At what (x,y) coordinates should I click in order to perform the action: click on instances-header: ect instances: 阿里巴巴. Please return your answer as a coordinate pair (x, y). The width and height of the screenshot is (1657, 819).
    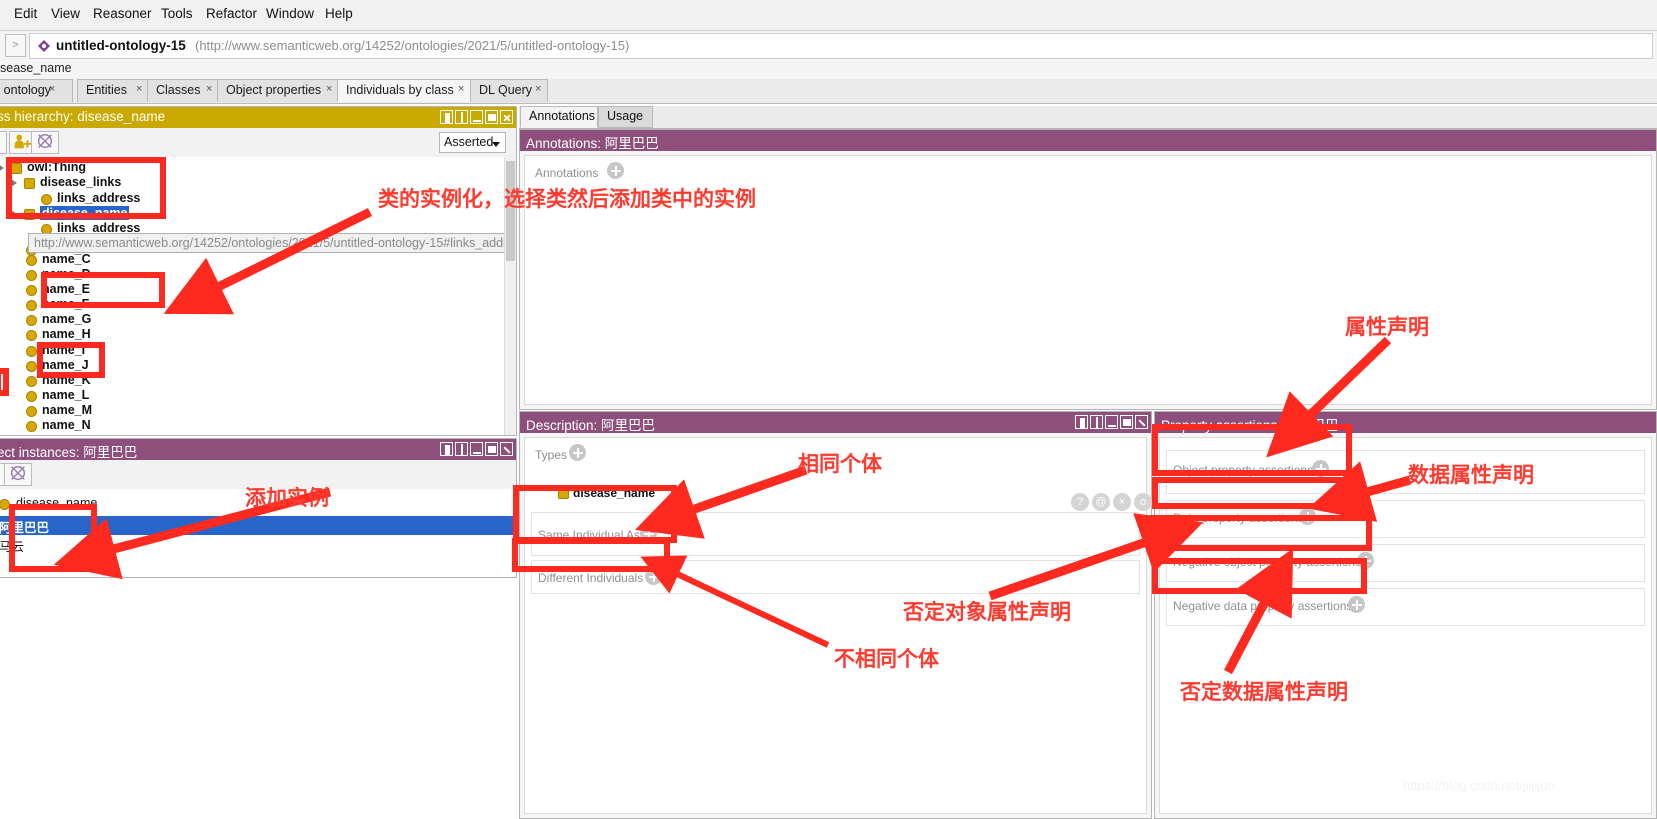
    Looking at the image, I should click on (258, 449).